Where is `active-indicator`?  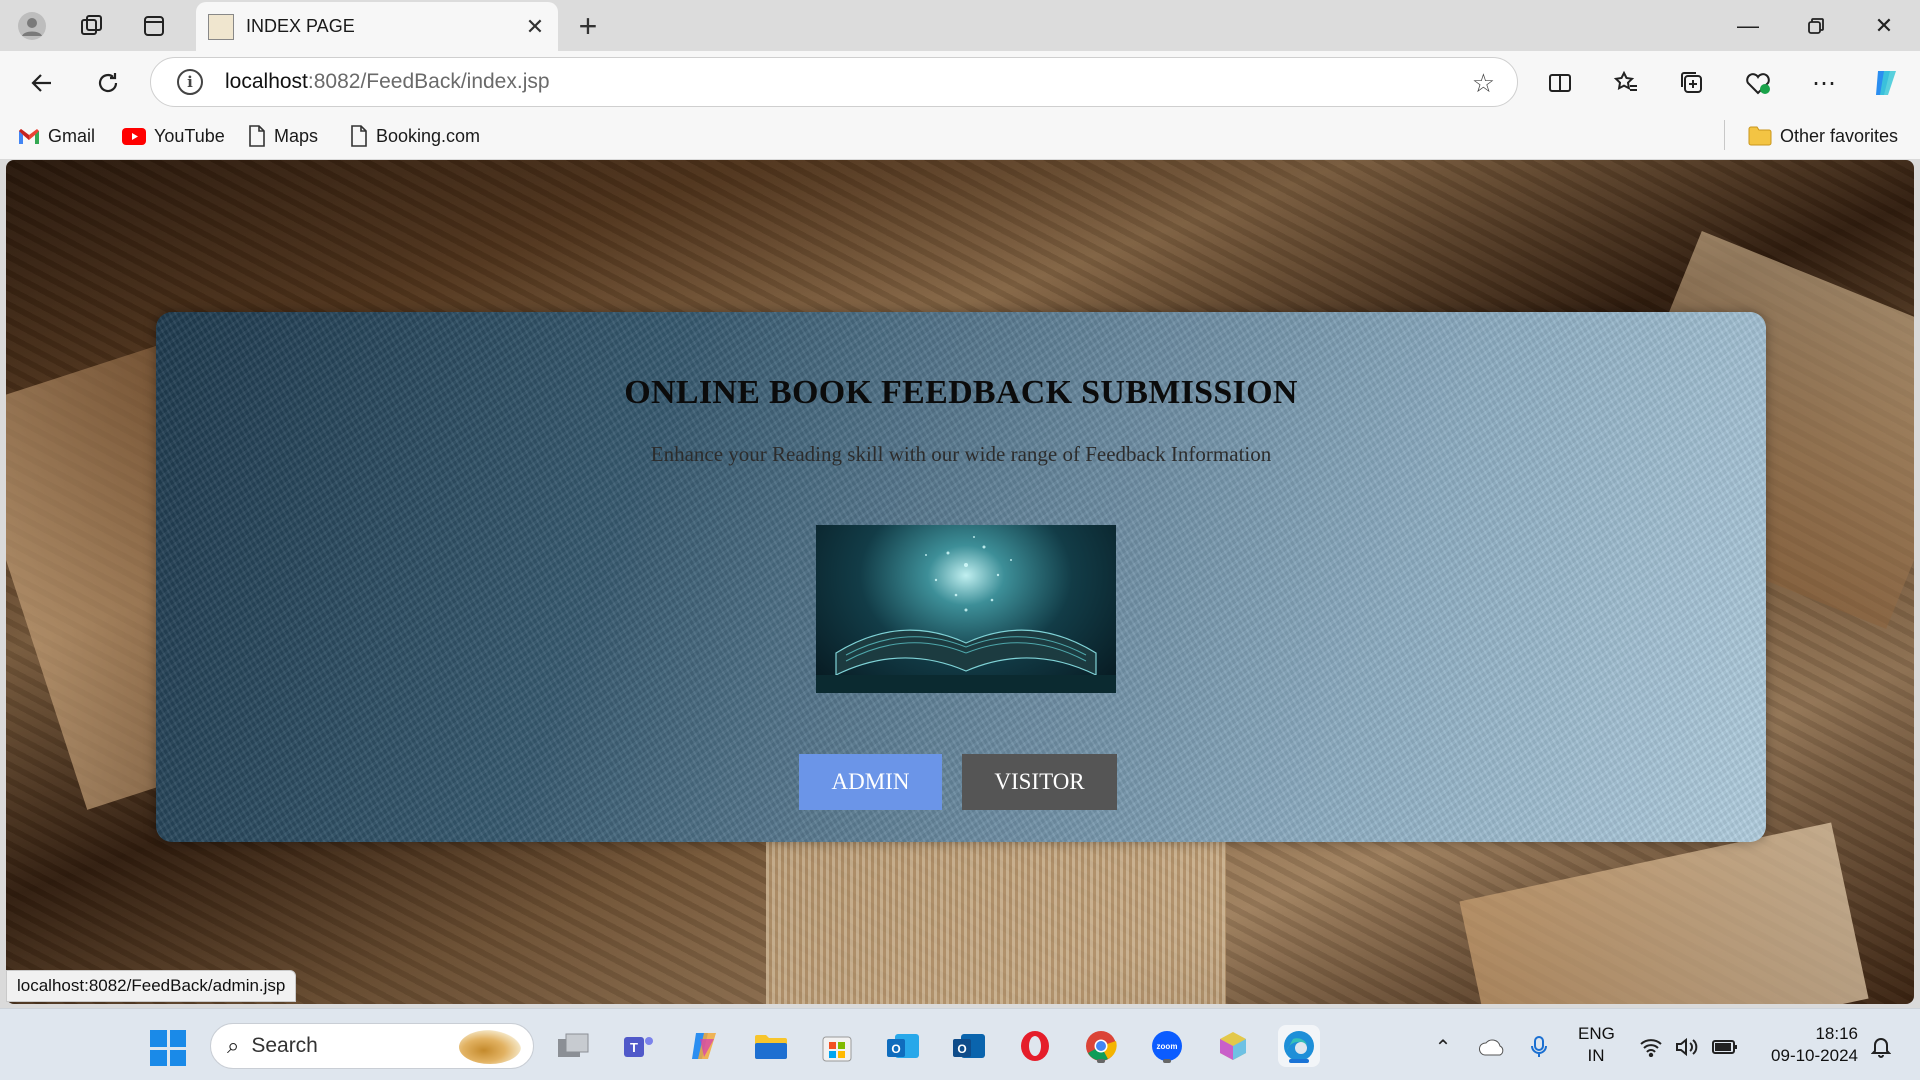 active-indicator is located at coordinates (1299, 1061).